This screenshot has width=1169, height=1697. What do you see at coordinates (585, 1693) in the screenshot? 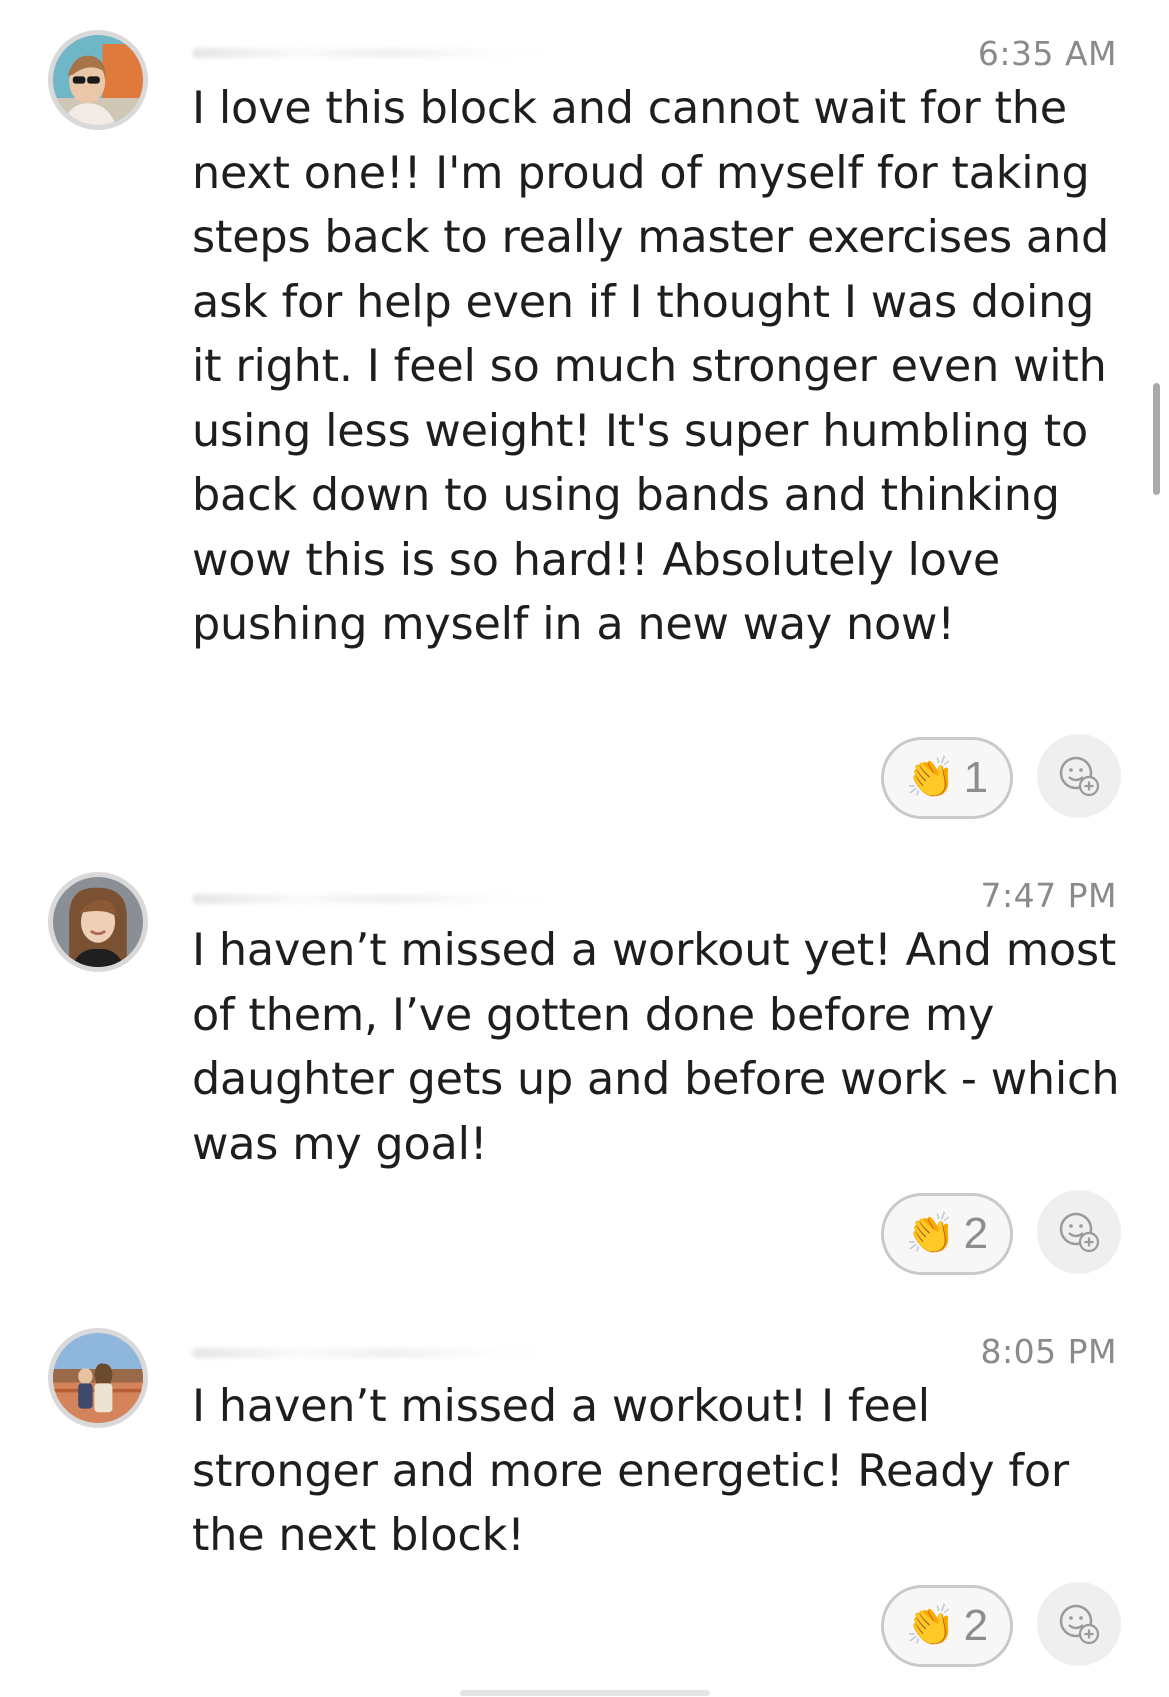
I see `home-indicator` at bounding box center [585, 1693].